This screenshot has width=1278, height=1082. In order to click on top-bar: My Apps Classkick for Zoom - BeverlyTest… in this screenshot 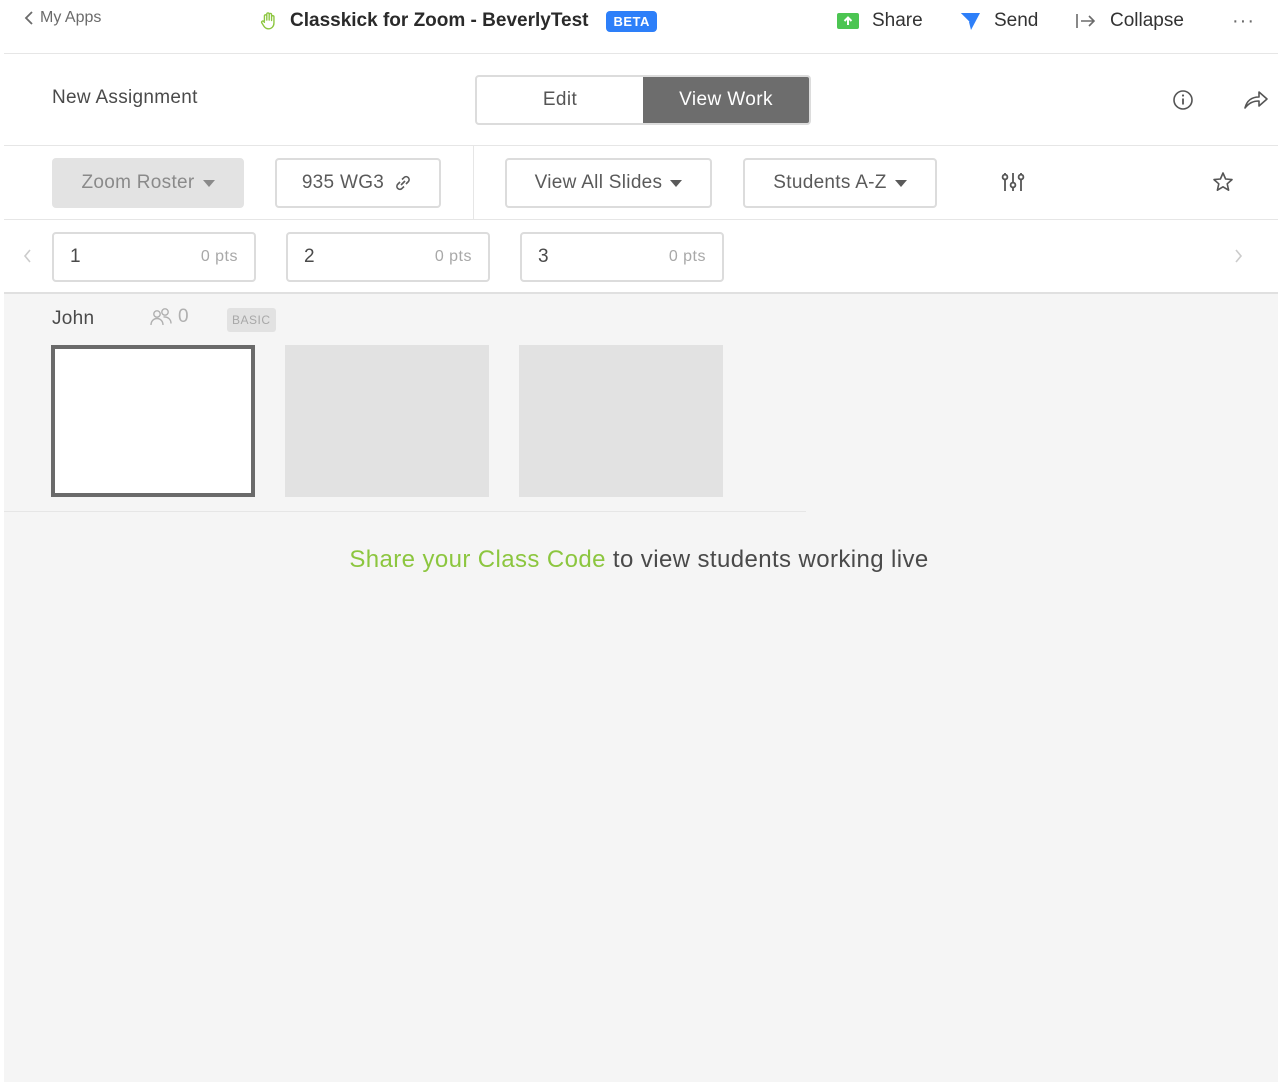, I will do `click(641, 27)`.